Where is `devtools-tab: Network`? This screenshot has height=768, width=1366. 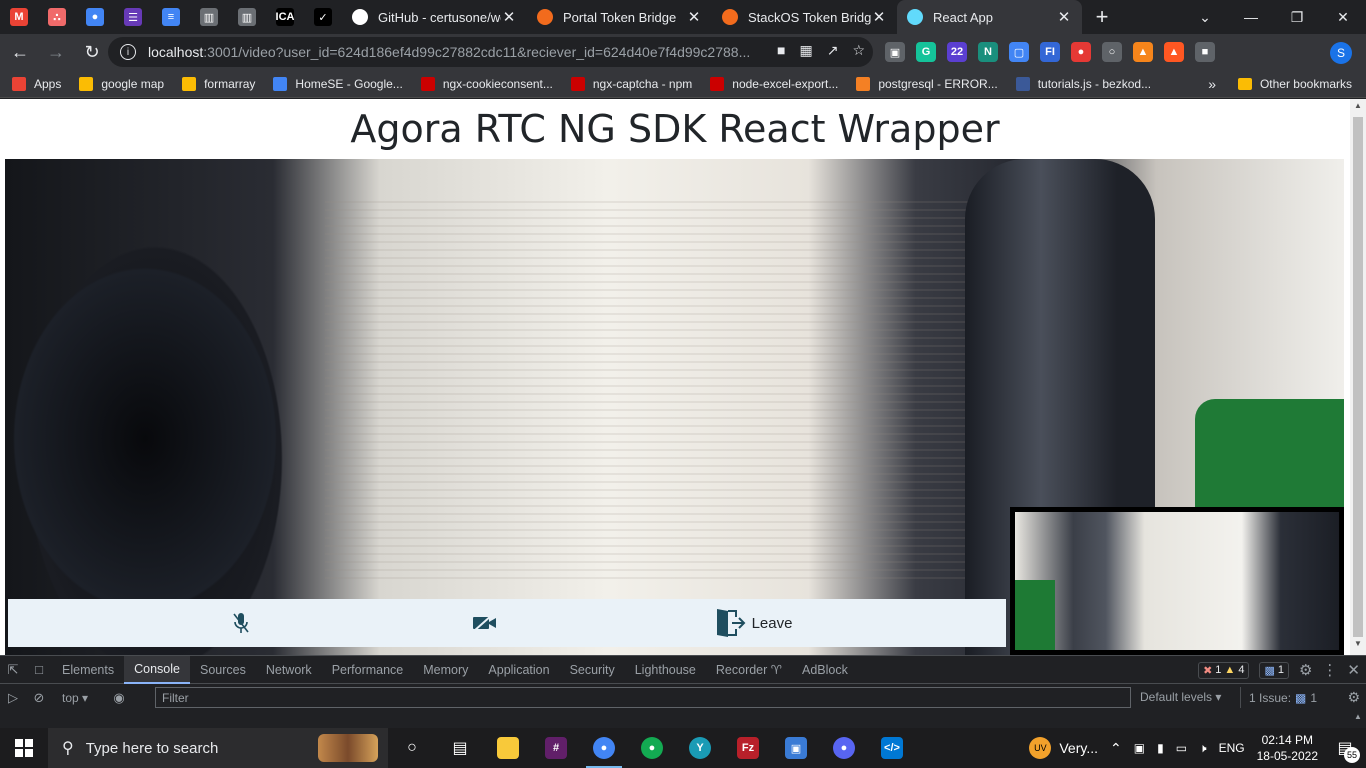 devtools-tab: Network is located at coordinates (289, 670).